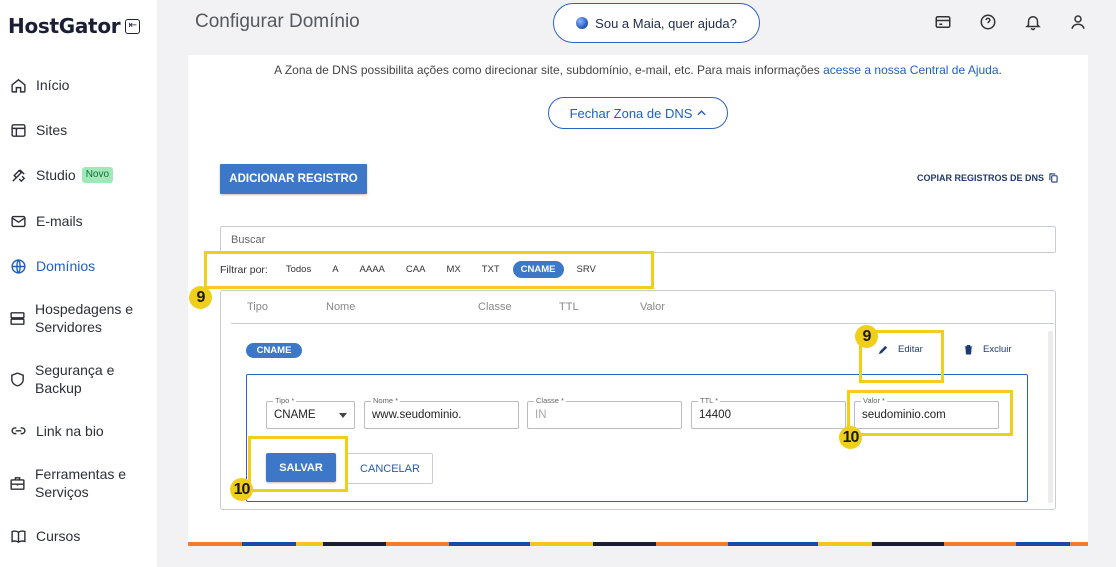 The height and width of the screenshot is (567, 1116). What do you see at coordinates (541, 415) in the screenshot?
I see `classe-value: IN` at bounding box center [541, 415].